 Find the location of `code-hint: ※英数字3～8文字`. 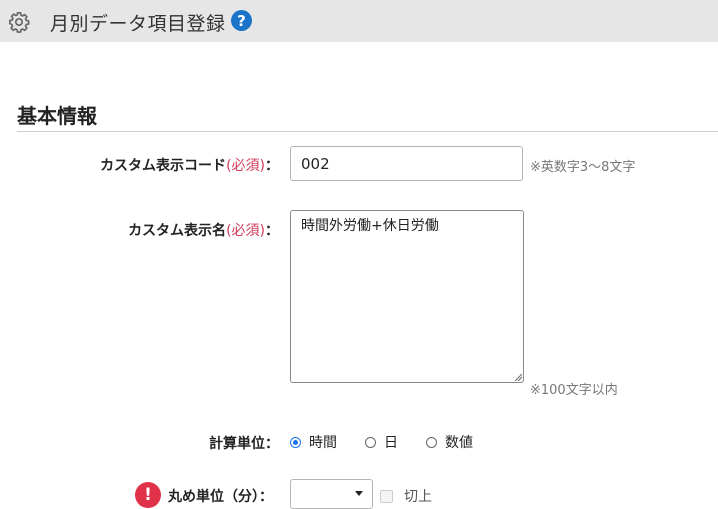

code-hint: ※英数字3～8文字 is located at coordinates (583, 167).